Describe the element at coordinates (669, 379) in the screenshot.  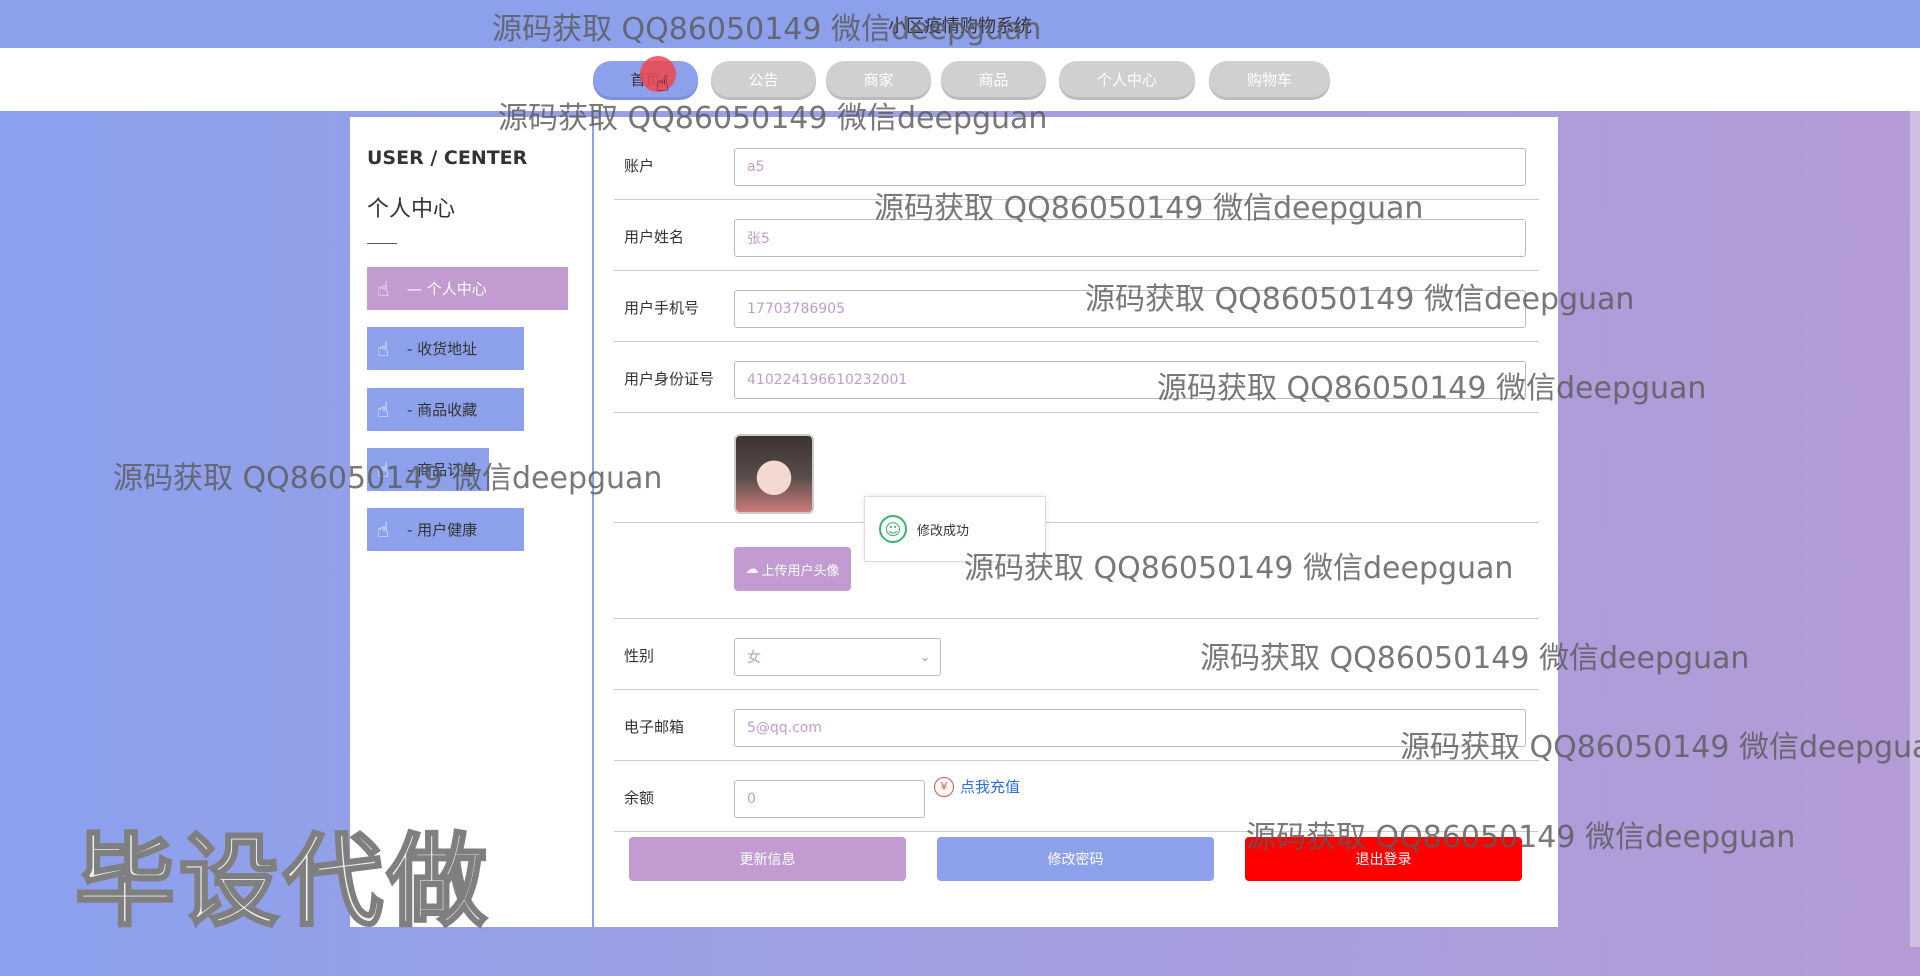
I see `idcard-label: 用户身份证号` at that location.